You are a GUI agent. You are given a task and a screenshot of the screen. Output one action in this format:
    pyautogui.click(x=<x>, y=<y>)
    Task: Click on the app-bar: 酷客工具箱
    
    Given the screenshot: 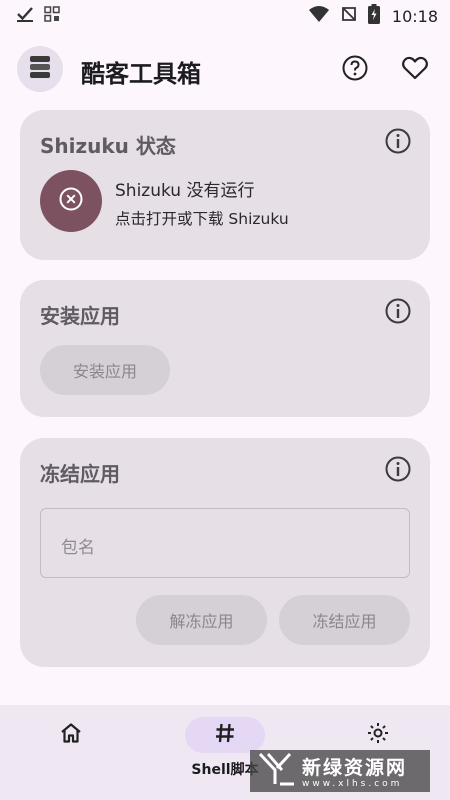 What is the action you would take?
    pyautogui.click(x=225, y=70)
    